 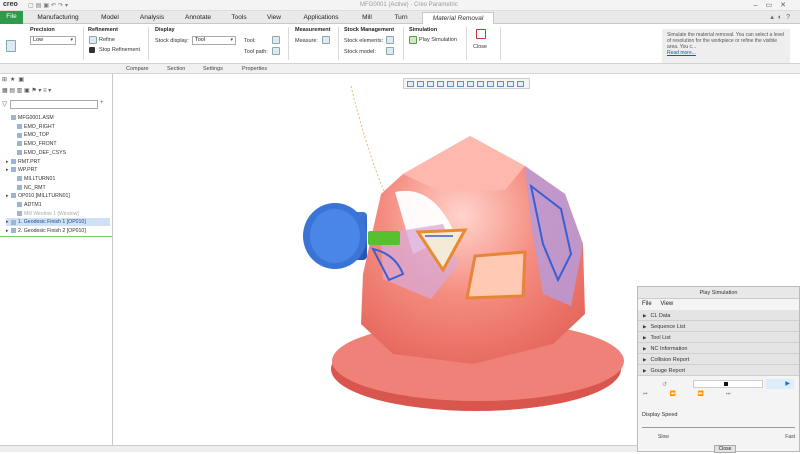 What do you see at coordinates (24, 205) in the screenshot?
I see `tree-item: ADTM1` at bounding box center [24, 205].